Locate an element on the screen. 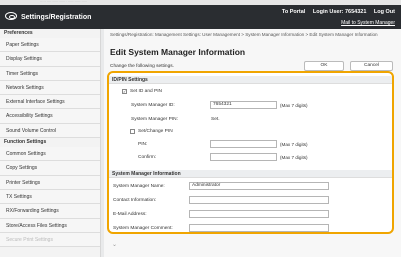 Image resolution: width=401 pixels, height=257 pixels. sidebar-item-store-access-files-settings: Store/Access Files Settings is located at coordinates (50, 225).